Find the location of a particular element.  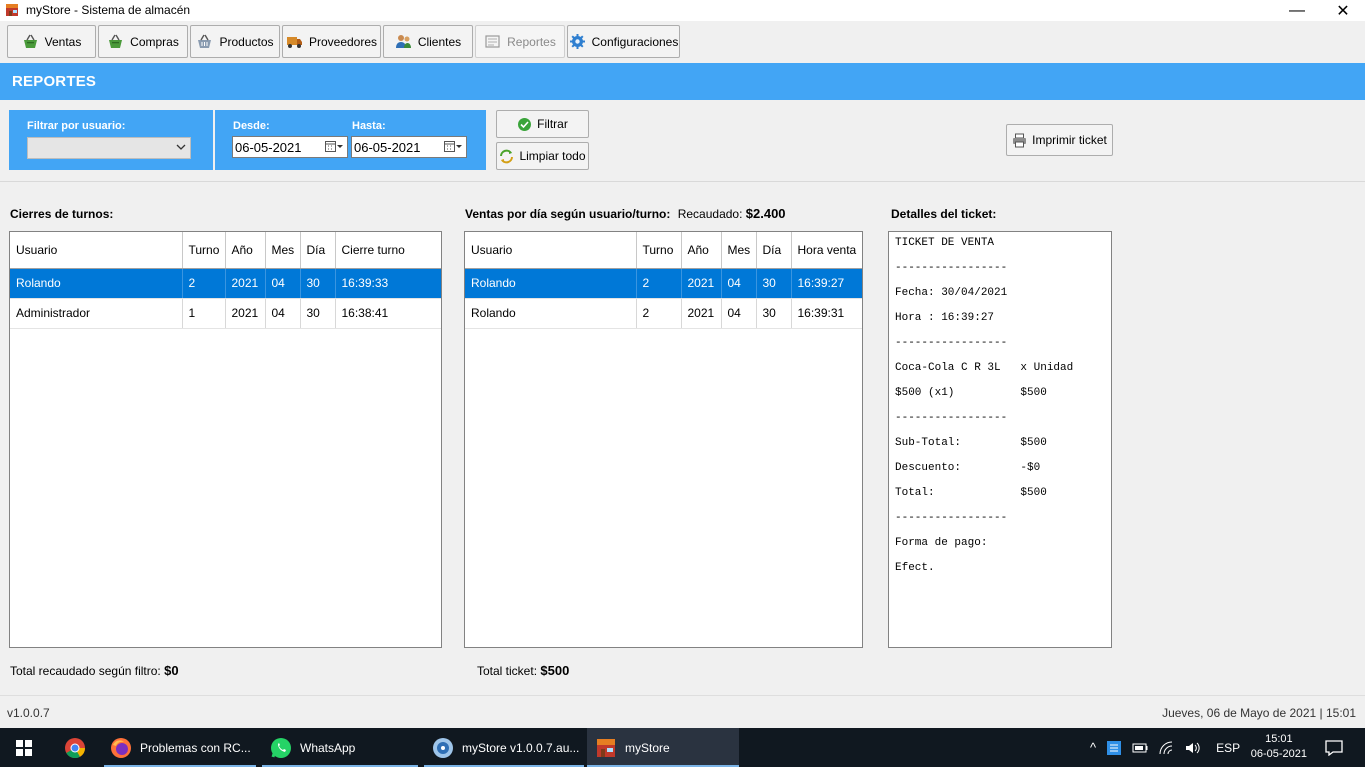

table-row: Rolando 2 2021 04 30 16:39:31 is located at coordinates (663, 313).